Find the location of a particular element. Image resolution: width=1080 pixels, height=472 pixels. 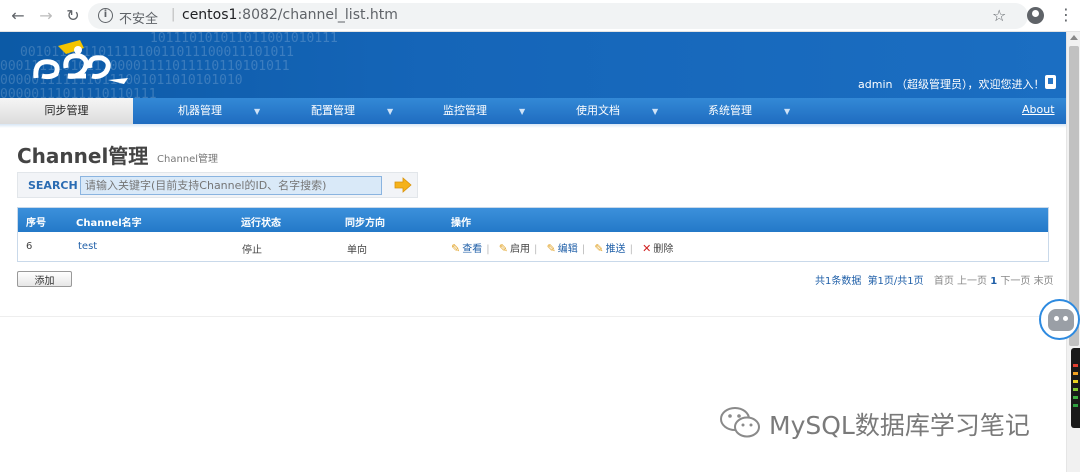

column-header: Channel名字 is located at coordinates (109, 223).